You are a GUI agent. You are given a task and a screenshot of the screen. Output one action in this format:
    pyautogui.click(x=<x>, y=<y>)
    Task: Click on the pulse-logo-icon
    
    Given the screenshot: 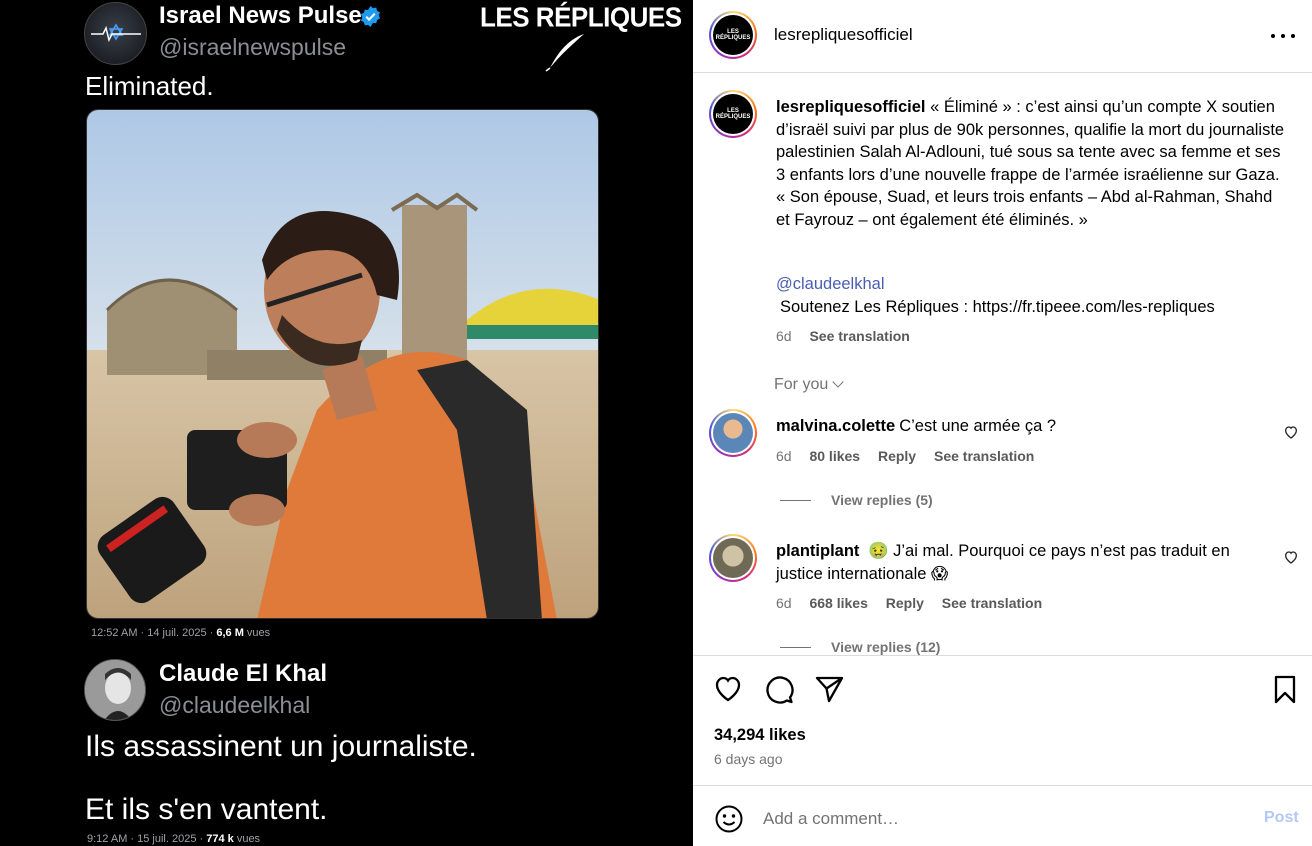 What is the action you would take?
    pyautogui.click(x=116, y=33)
    